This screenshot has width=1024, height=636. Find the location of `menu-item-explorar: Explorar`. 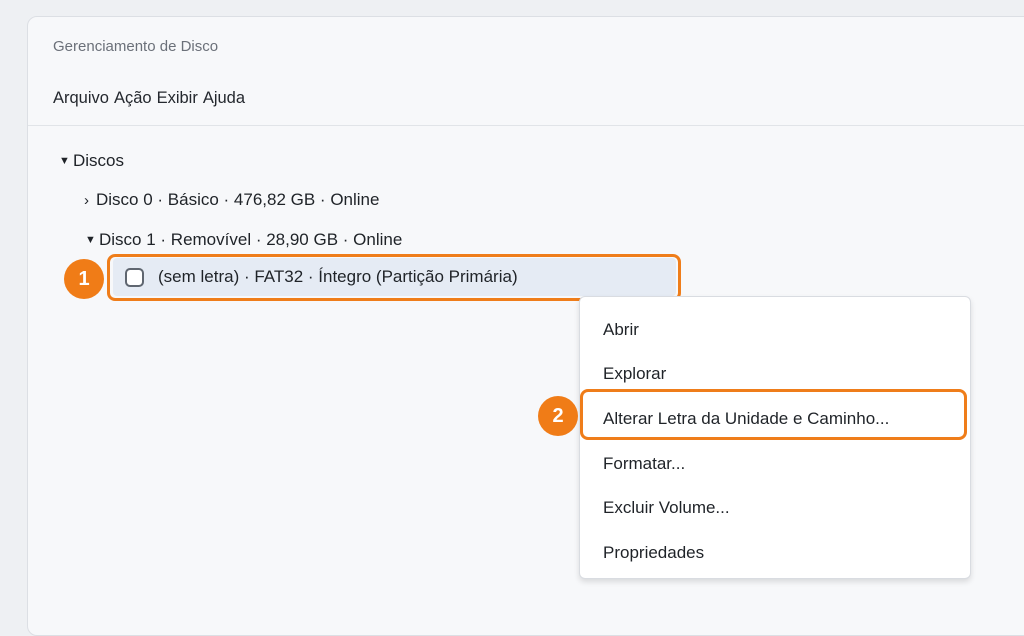

menu-item-explorar: Explorar is located at coordinates (634, 374).